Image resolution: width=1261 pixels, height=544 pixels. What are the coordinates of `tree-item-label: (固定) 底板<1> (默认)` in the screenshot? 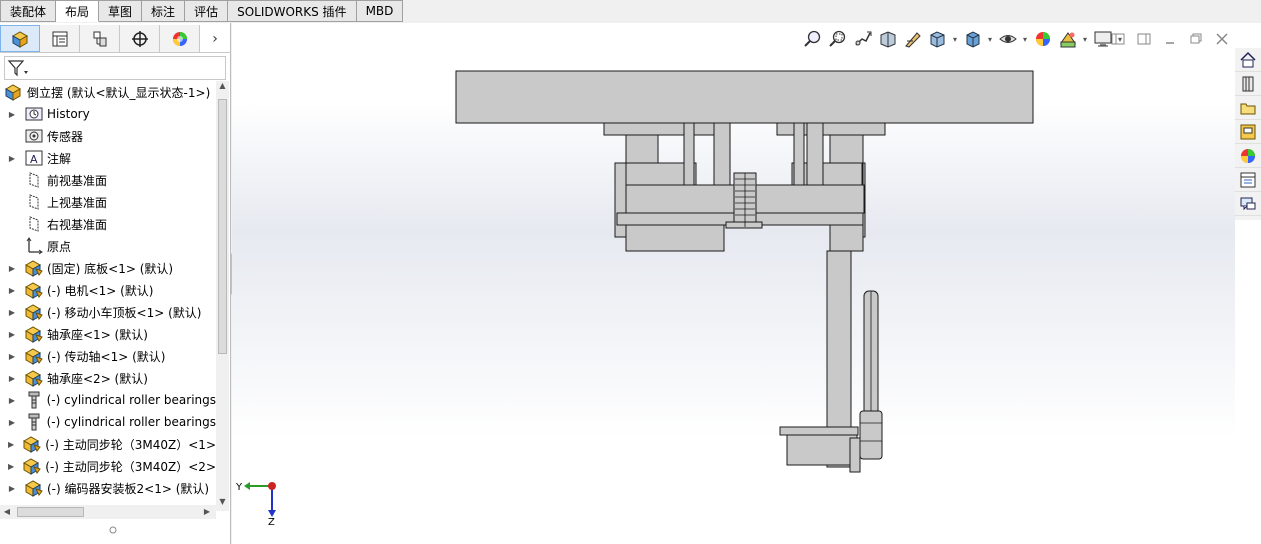 It's located at (110, 268).